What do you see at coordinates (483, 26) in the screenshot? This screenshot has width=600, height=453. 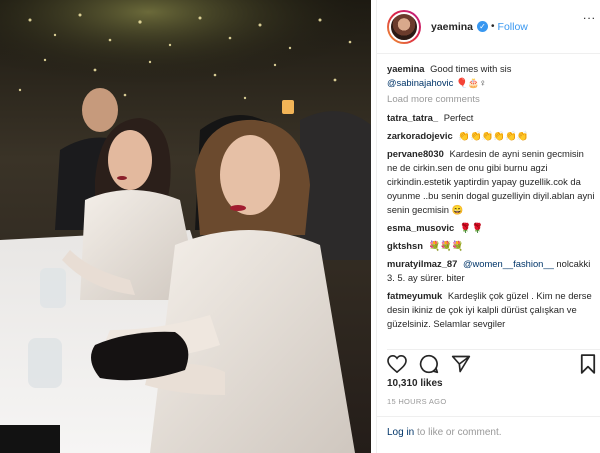 I see `verified-icon: ✓` at bounding box center [483, 26].